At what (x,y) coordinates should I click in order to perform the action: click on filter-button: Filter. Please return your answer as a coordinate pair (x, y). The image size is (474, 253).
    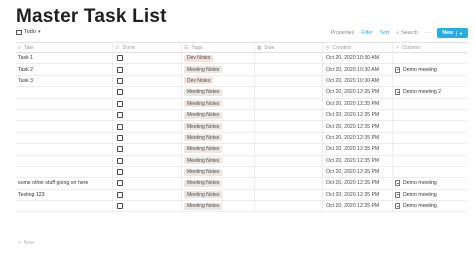
    Looking at the image, I should click on (367, 33).